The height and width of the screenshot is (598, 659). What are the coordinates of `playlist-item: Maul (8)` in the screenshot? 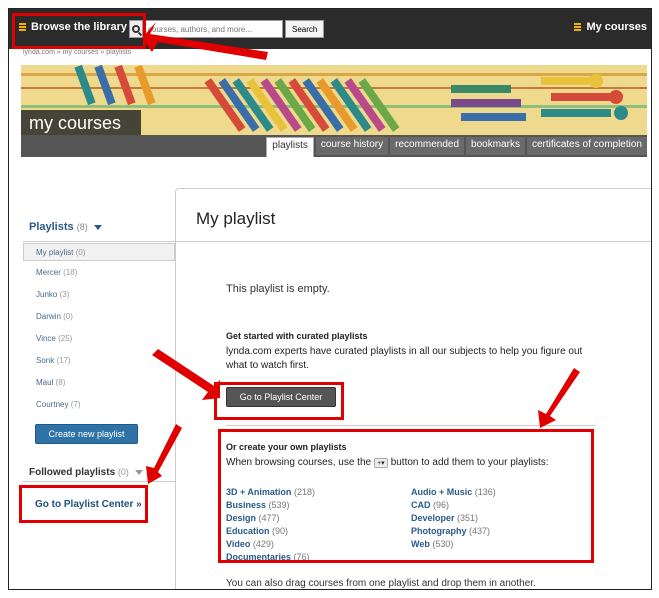 It's located at (50, 382).